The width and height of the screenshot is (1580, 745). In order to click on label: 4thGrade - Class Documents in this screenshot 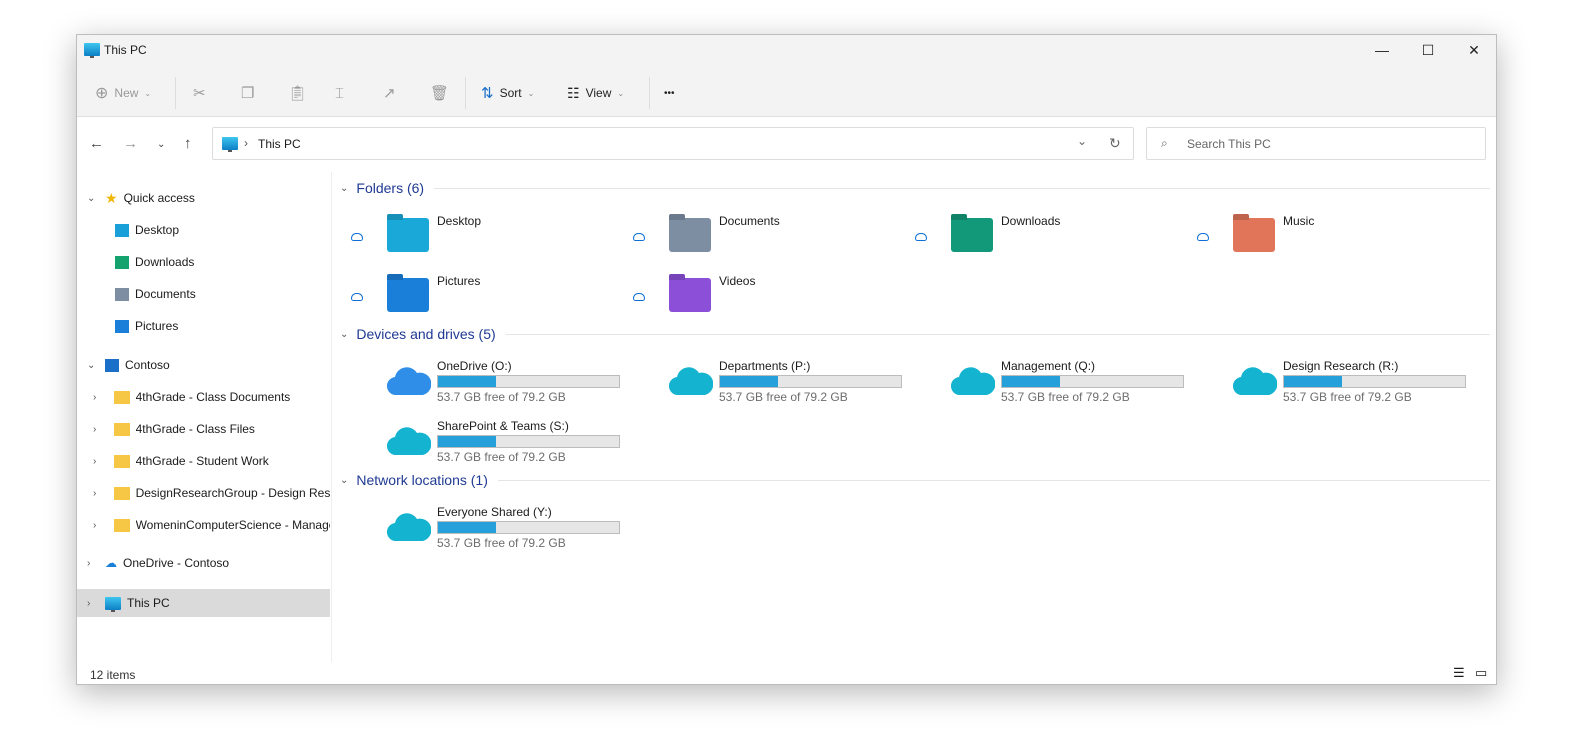, I will do `click(213, 397)`.